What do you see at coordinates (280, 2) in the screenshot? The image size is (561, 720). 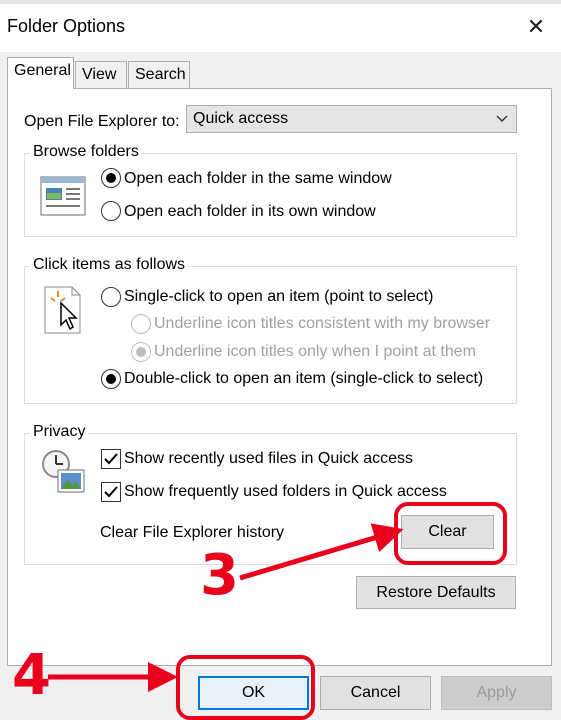 I see `title-bar-top-strip` at bounding box center [280, 2].